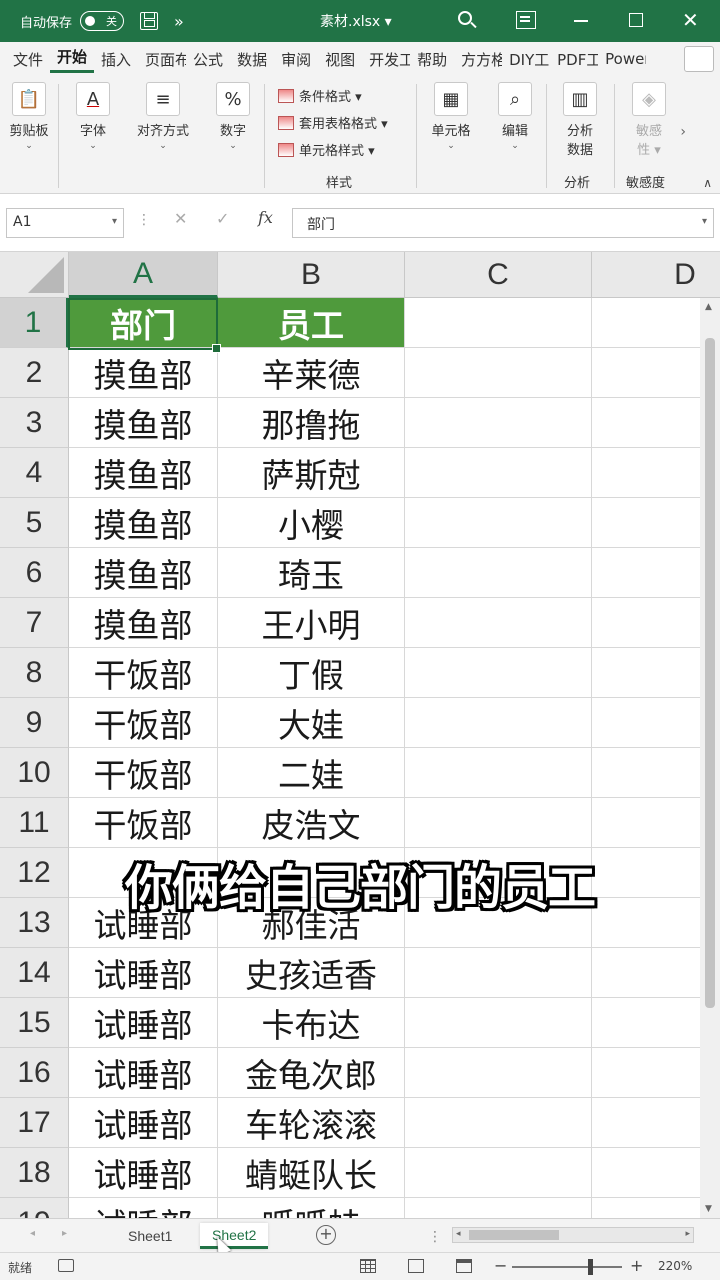 The image size is (720, 1280). I want to click on ribbon-tab: 文件, so click(28, 59).